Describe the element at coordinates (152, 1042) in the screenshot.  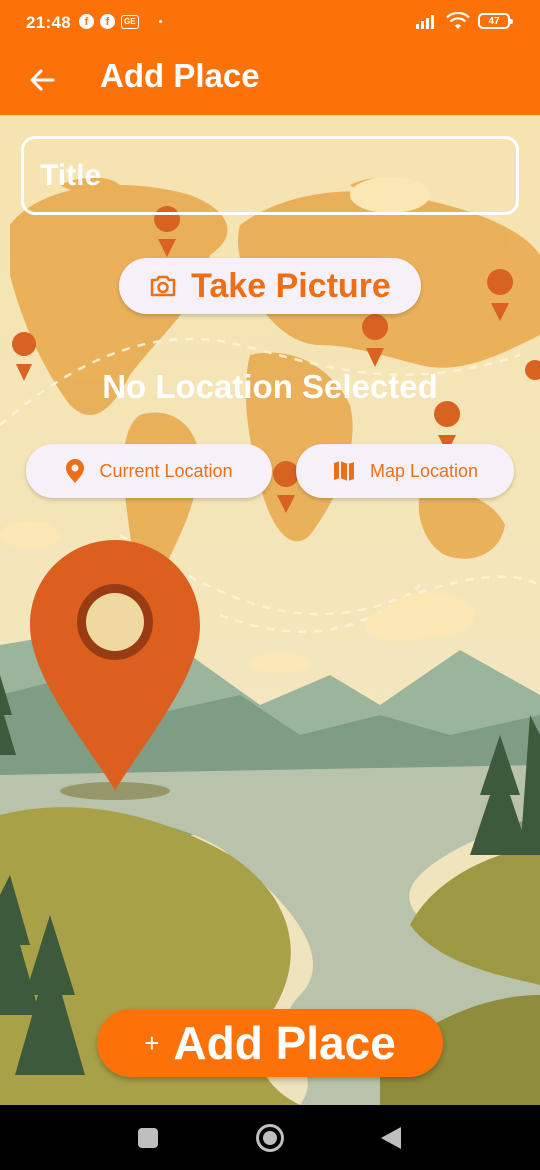
I see `plus-icon: +` at that location.